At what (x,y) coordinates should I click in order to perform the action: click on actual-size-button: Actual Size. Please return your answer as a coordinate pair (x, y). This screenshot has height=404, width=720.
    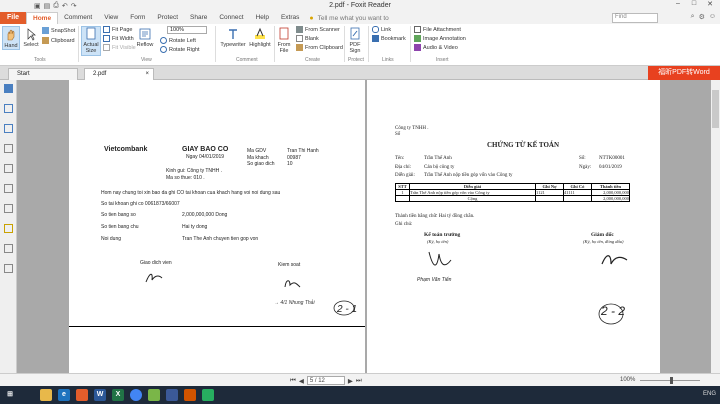
    Looking at the image, I should click on (91, 41).